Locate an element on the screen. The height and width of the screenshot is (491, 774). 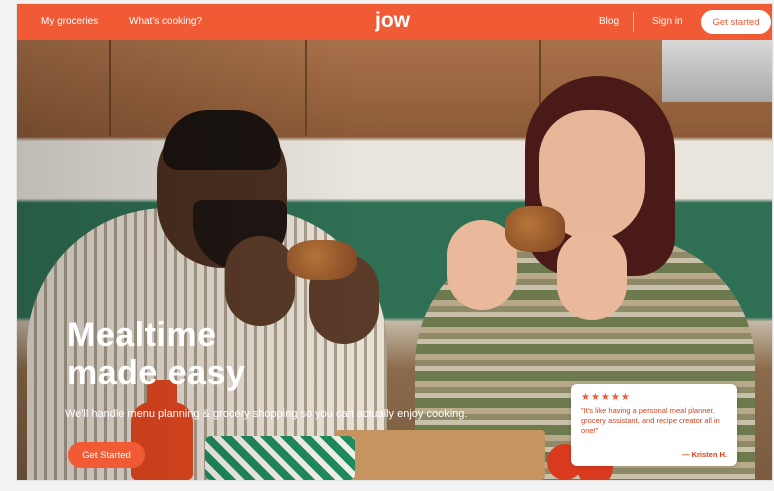
get-started-nav-button: Get started is located at coordinates (736, 22).